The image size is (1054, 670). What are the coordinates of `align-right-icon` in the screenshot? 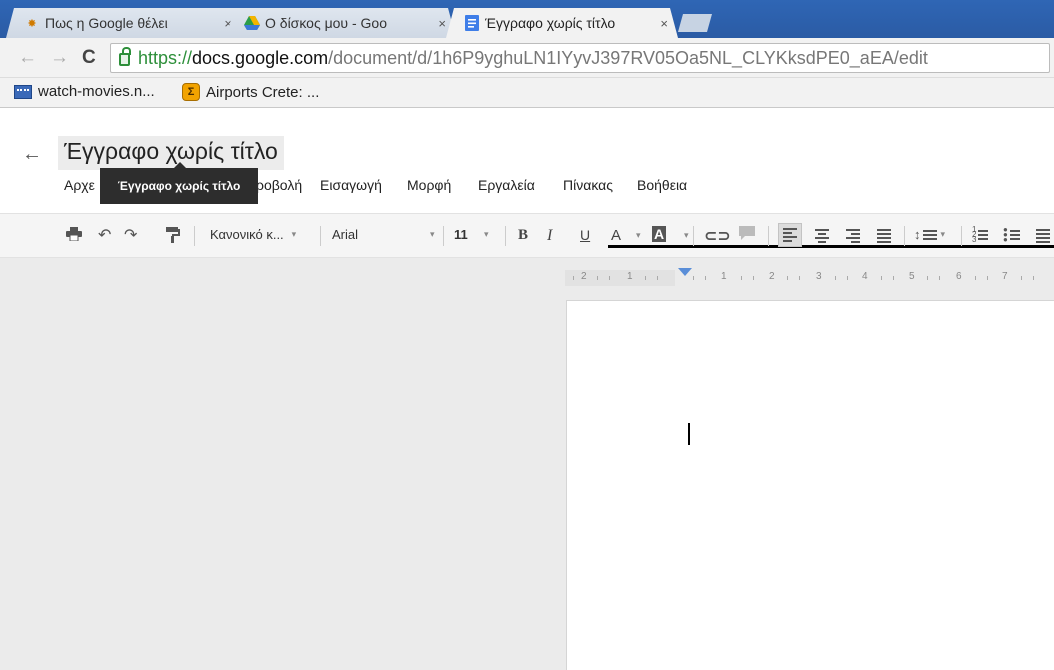 It's located at (853, 236).